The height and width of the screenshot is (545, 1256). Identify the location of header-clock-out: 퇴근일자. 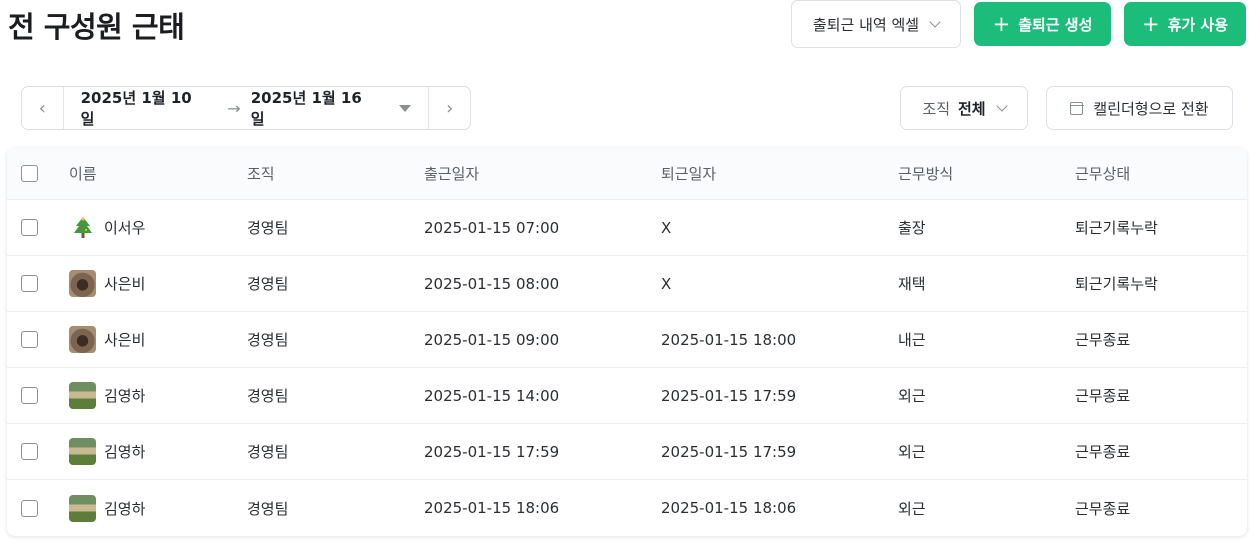
(688, 173).